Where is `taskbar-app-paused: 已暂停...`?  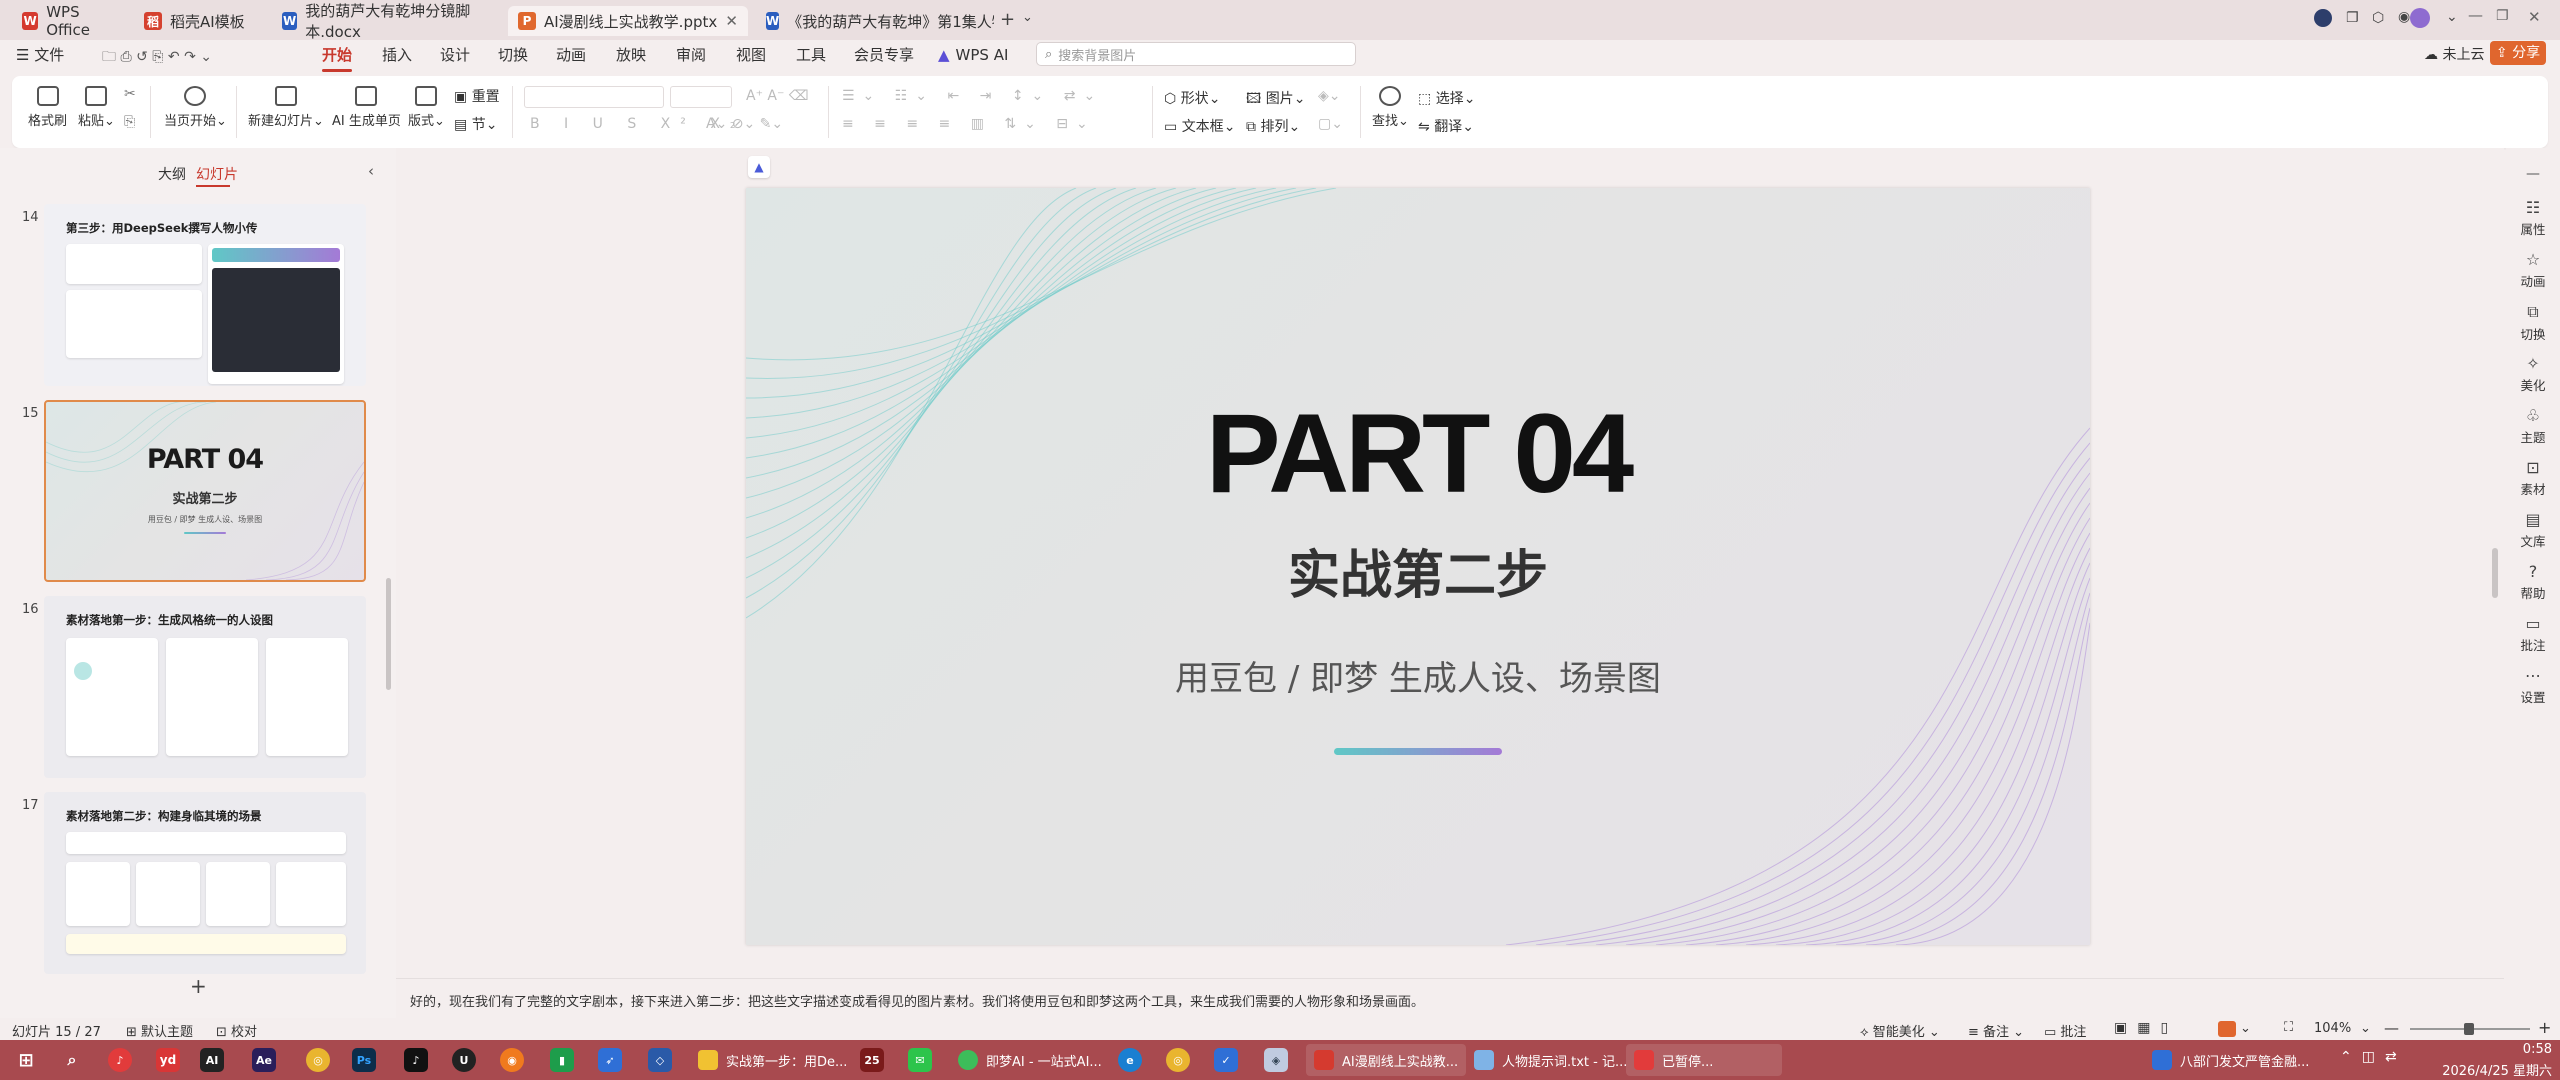
taskbar-app-paused: 已暂停... is located at coordinates (1704, 1060).